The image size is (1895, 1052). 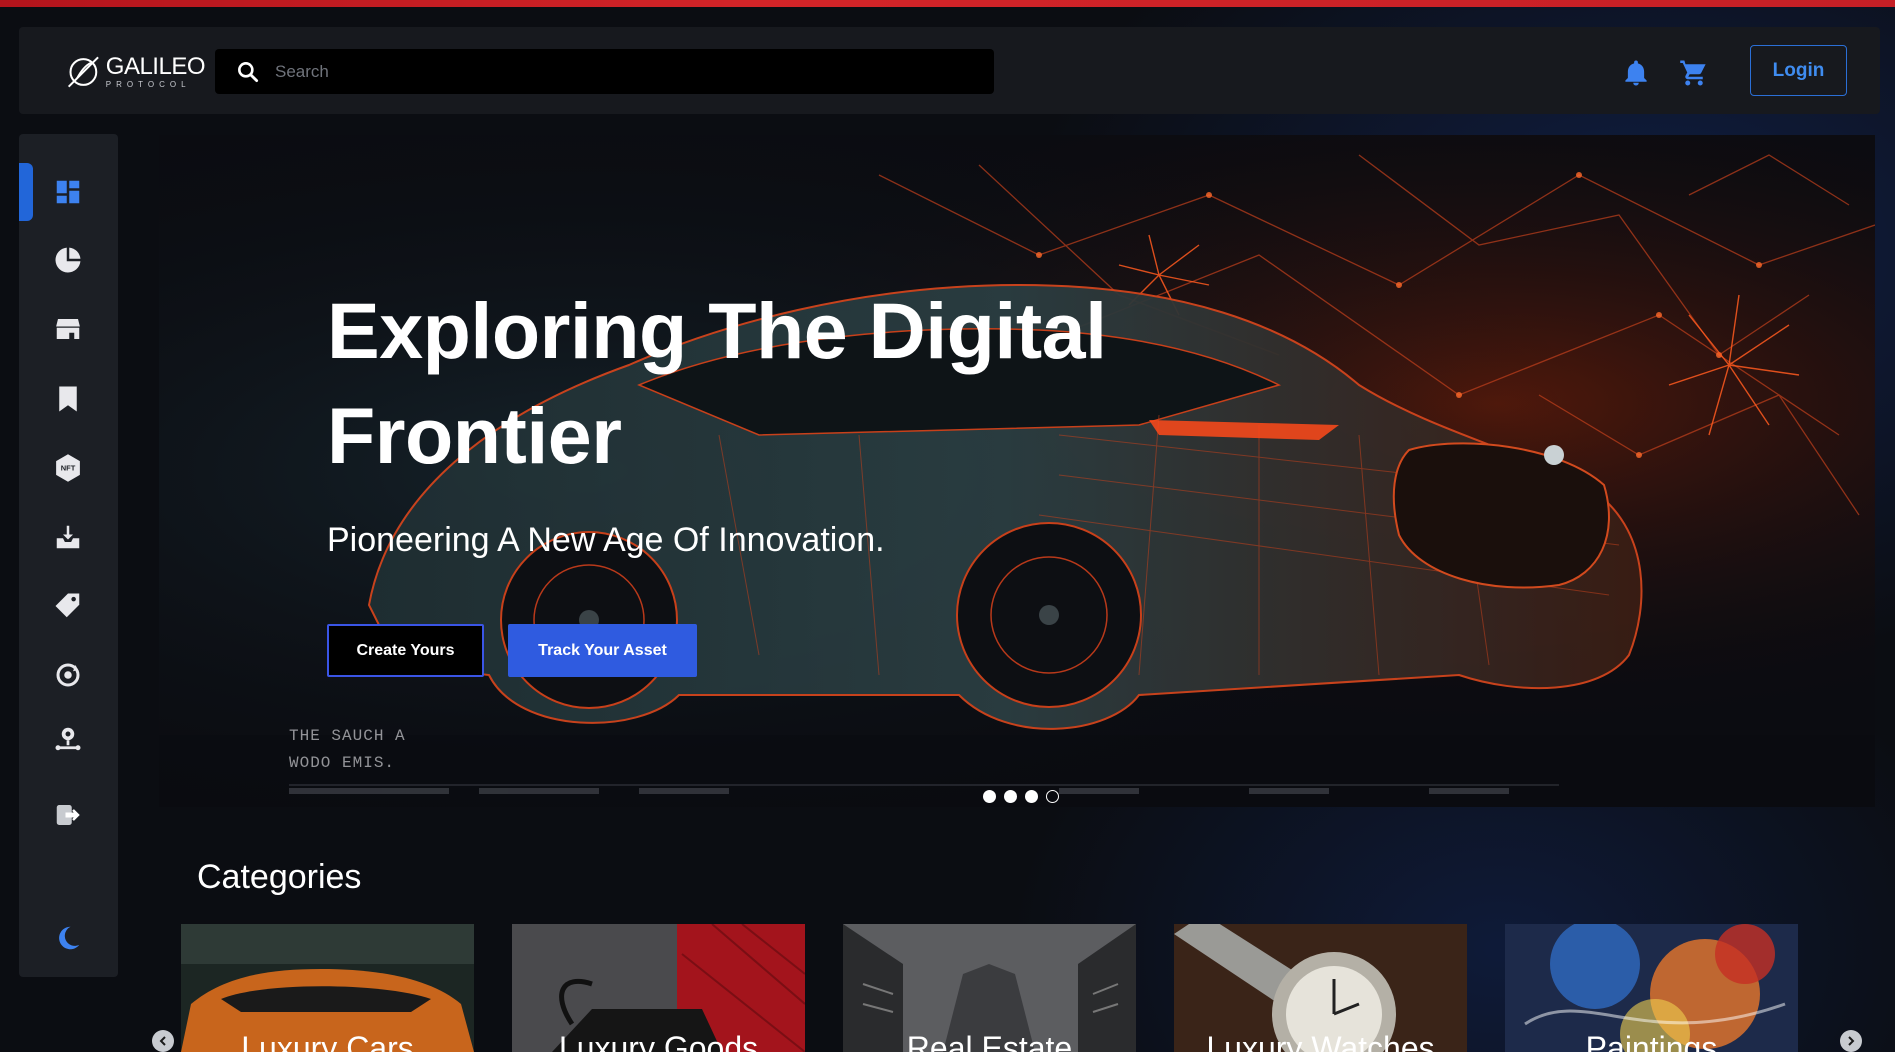 I want to click on category-card-real-estate: Real Estate, so click(x=989, y=988).